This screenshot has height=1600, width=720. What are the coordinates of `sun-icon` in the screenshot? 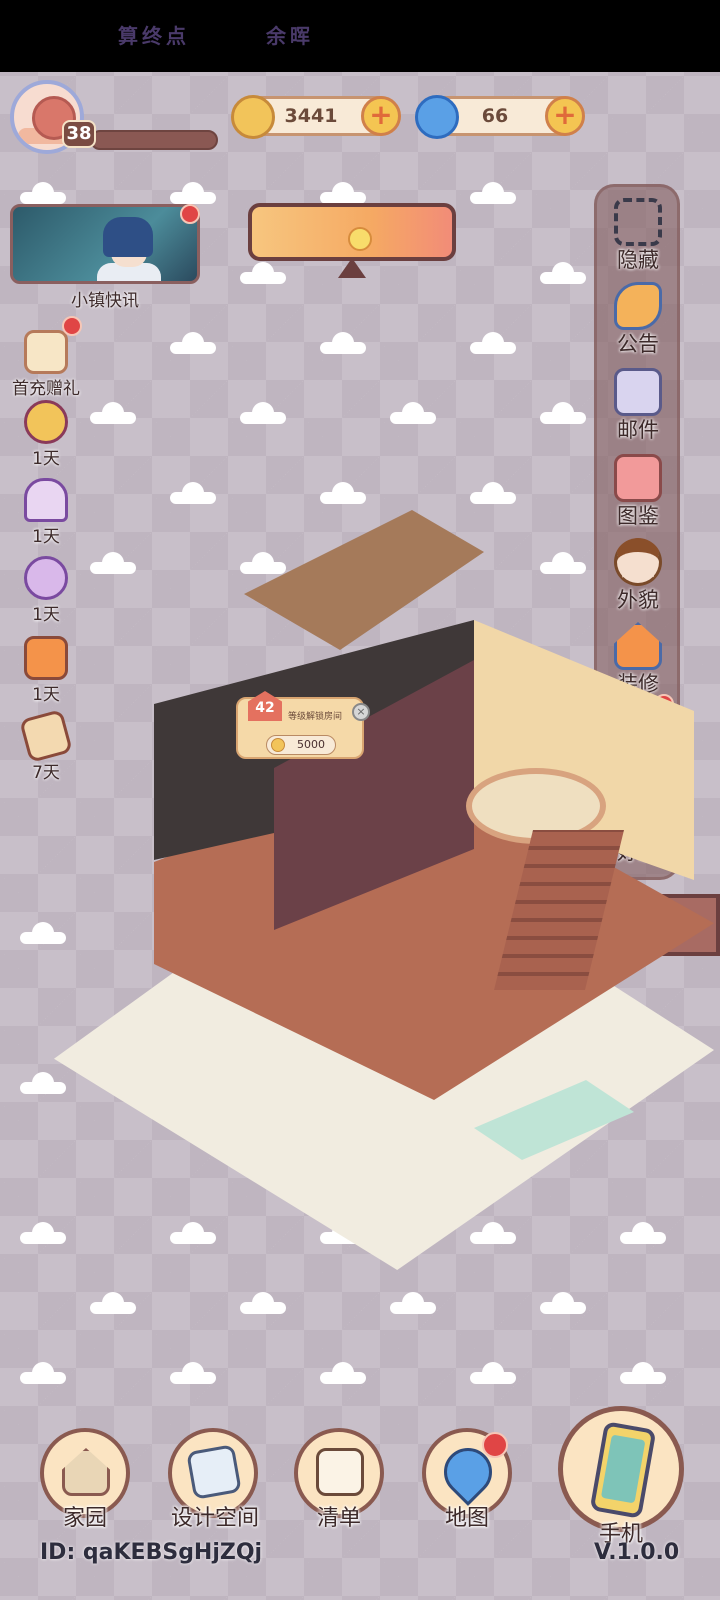 It's located at (360, 239).